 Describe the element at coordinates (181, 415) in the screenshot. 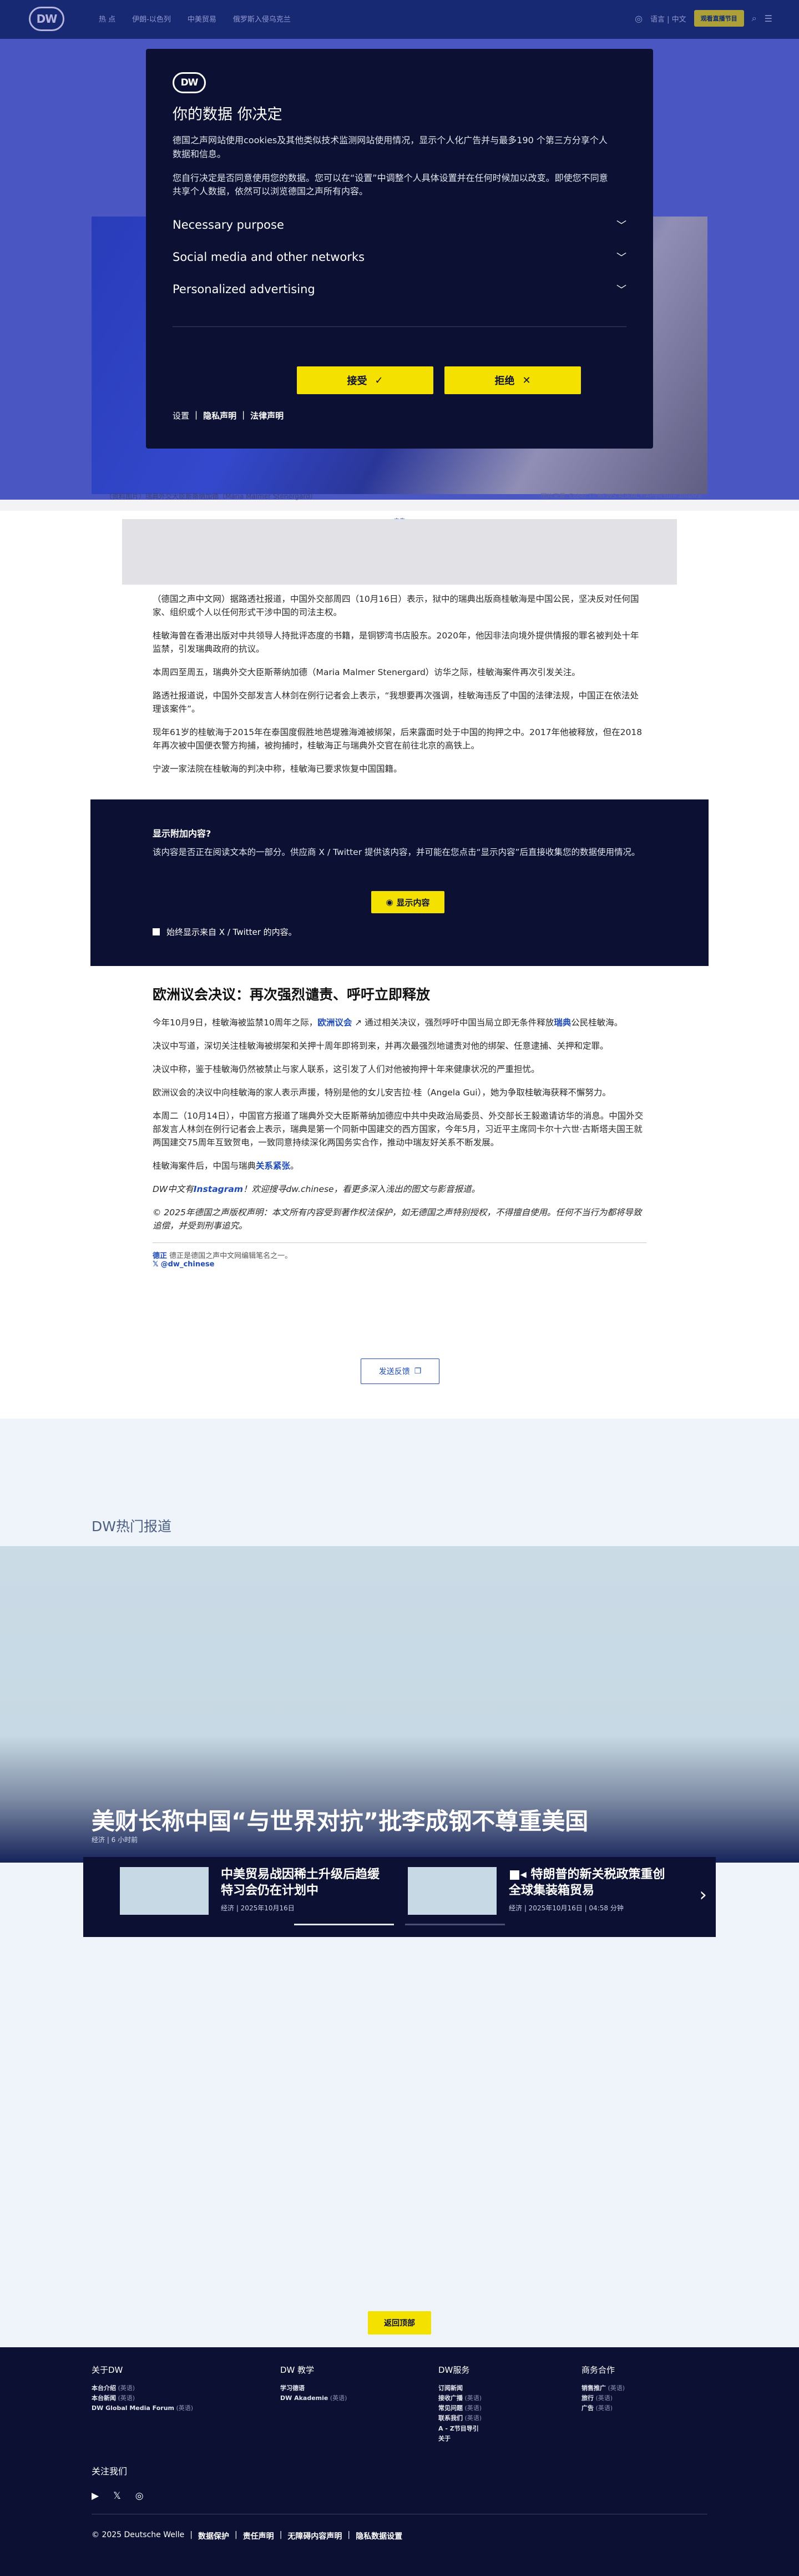

I see `settings-link: 设置` at that location.